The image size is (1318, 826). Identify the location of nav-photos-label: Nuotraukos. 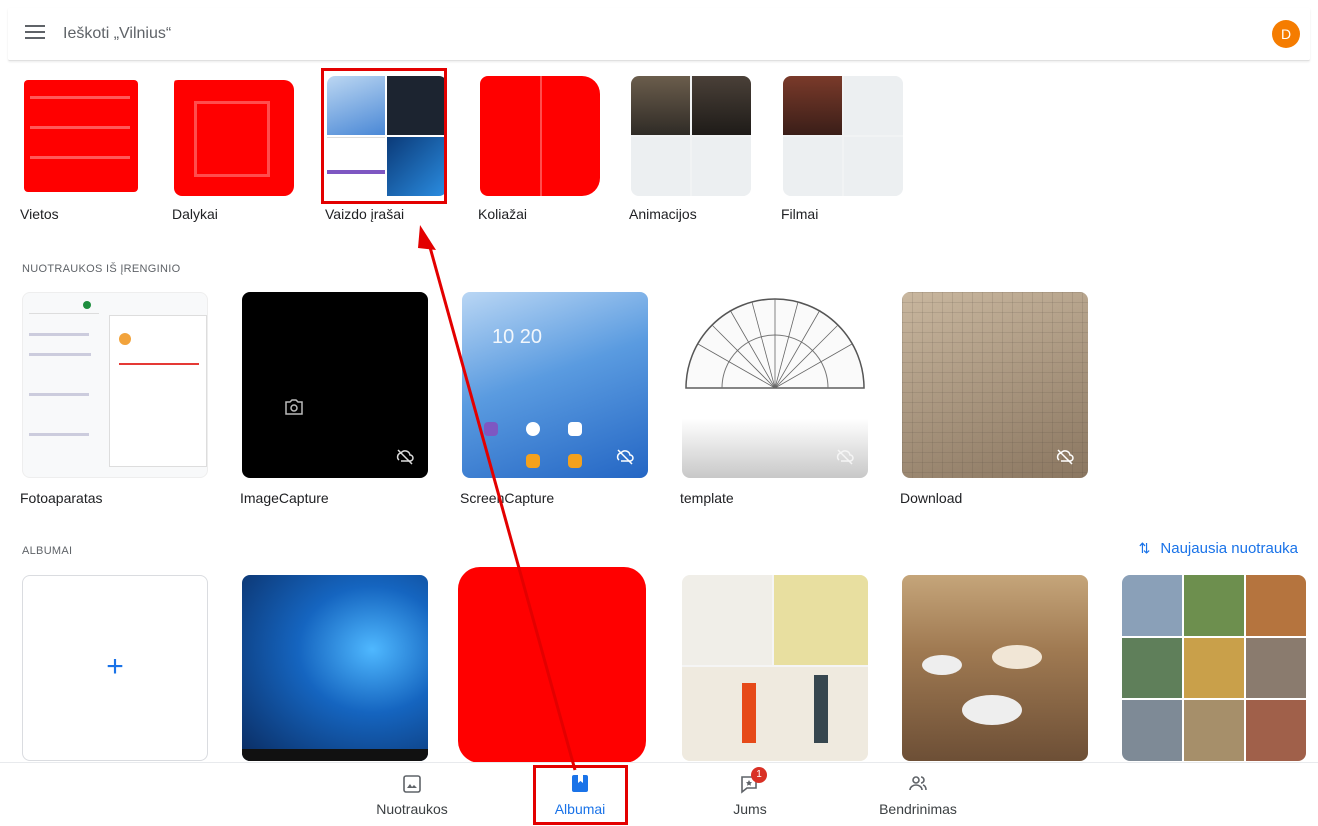
(412, 809).